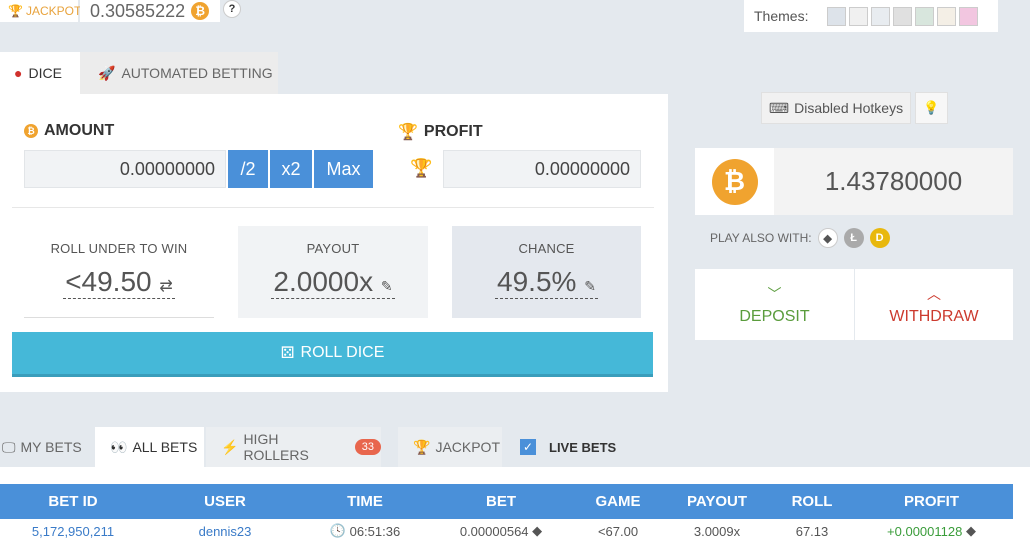  What do you see at coordinates (232, 9) in the screenshot?
I see `help-button: ?` at bounding box center [232, 9].